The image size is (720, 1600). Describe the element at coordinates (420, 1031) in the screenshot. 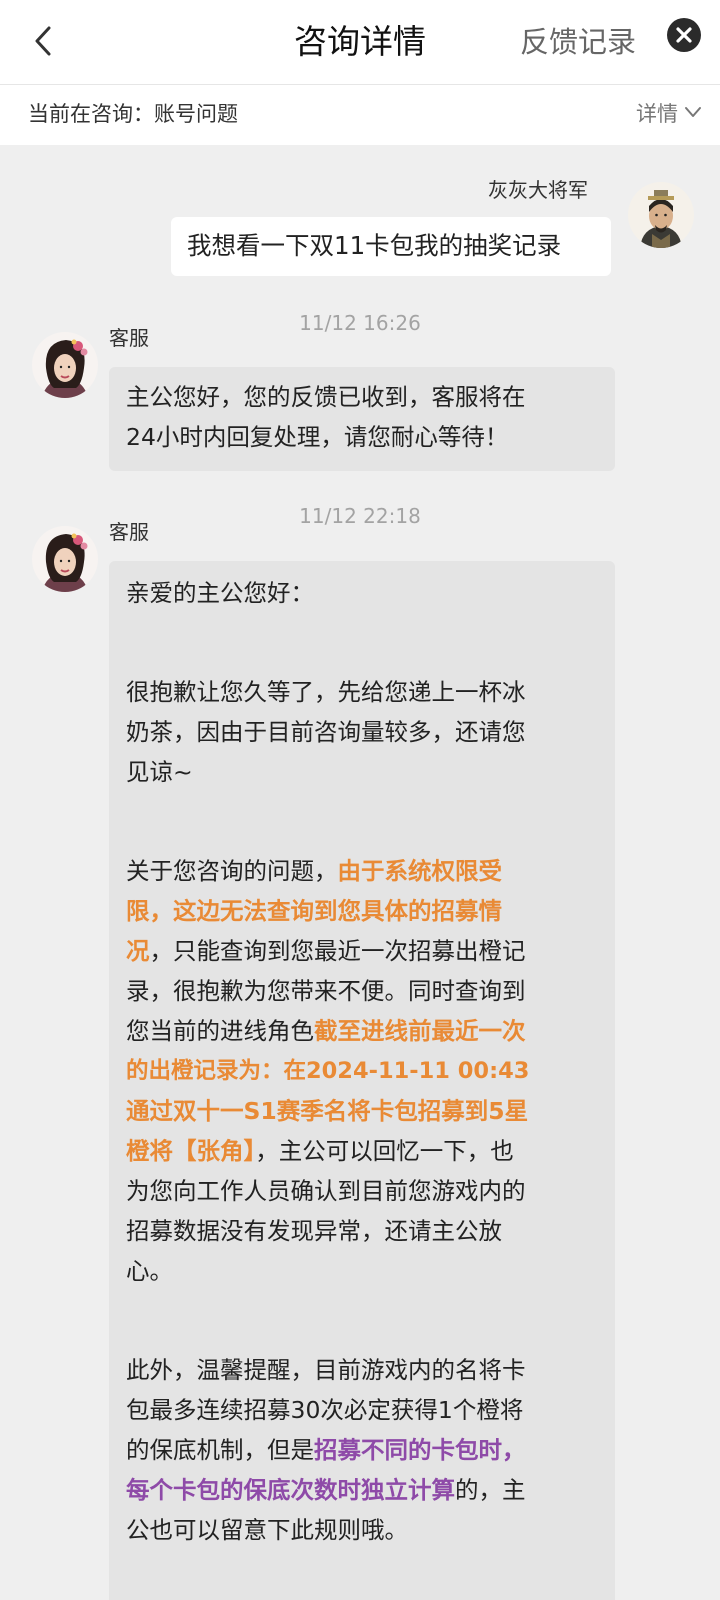

I see `highlight-text: 截至进线前最近一次` at that location.